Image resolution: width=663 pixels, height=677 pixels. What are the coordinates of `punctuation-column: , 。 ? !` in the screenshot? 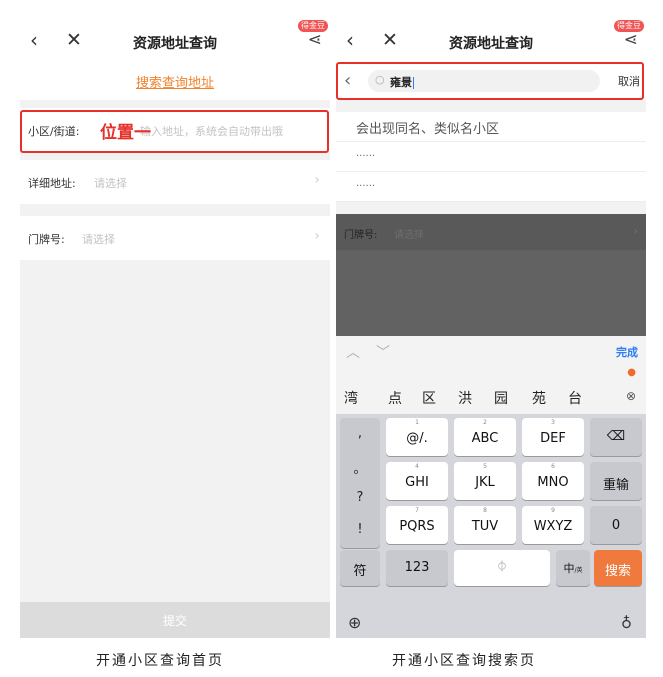 It's located at (360, 483).